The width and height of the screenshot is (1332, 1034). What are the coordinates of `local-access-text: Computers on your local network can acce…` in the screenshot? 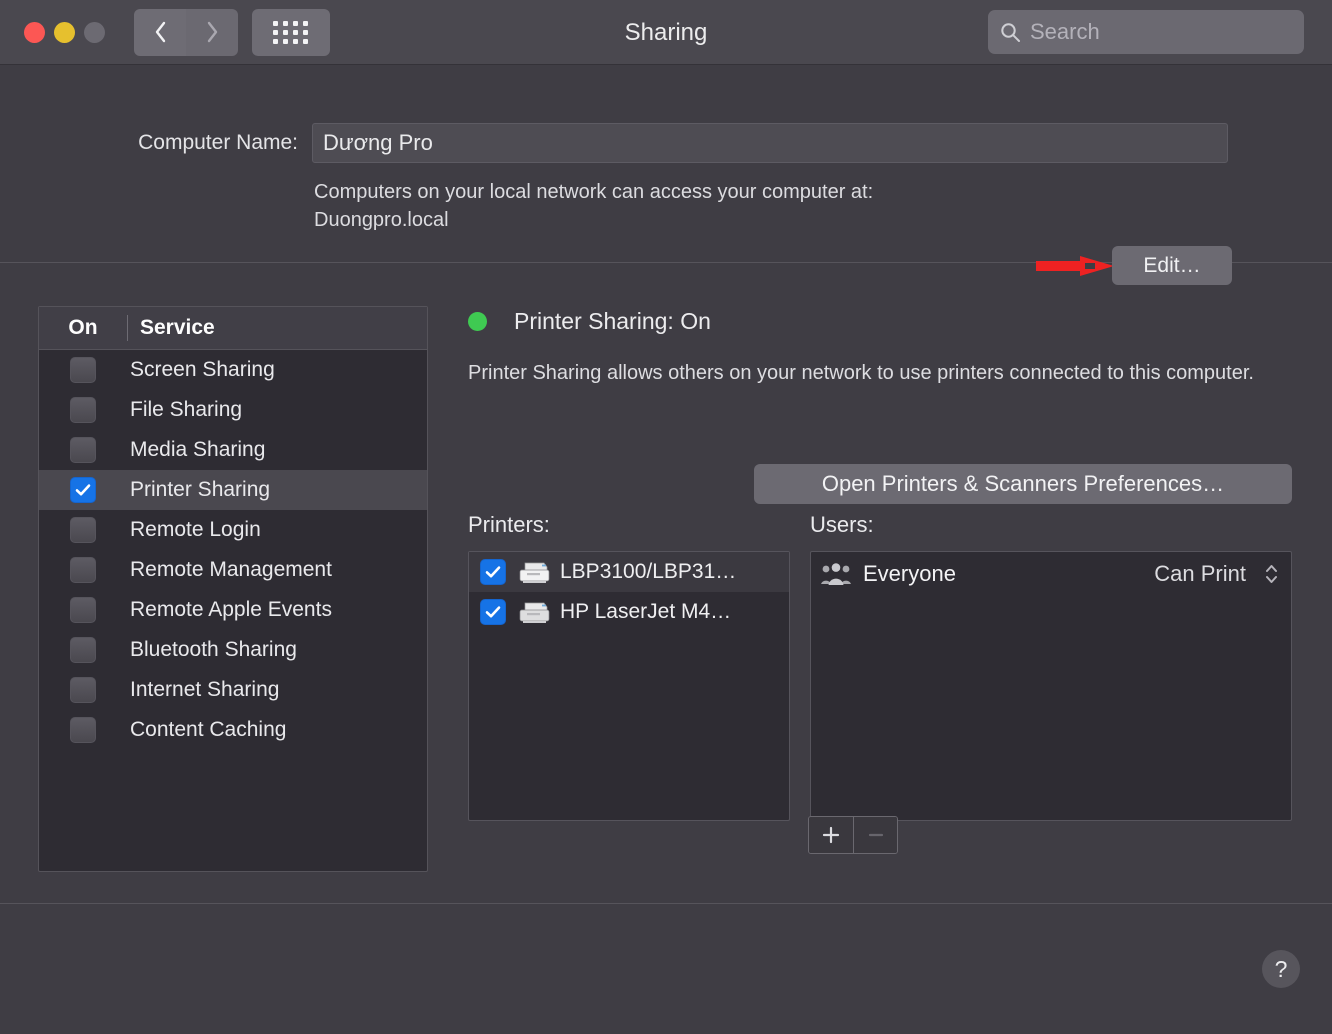 It's located at (593, 206).